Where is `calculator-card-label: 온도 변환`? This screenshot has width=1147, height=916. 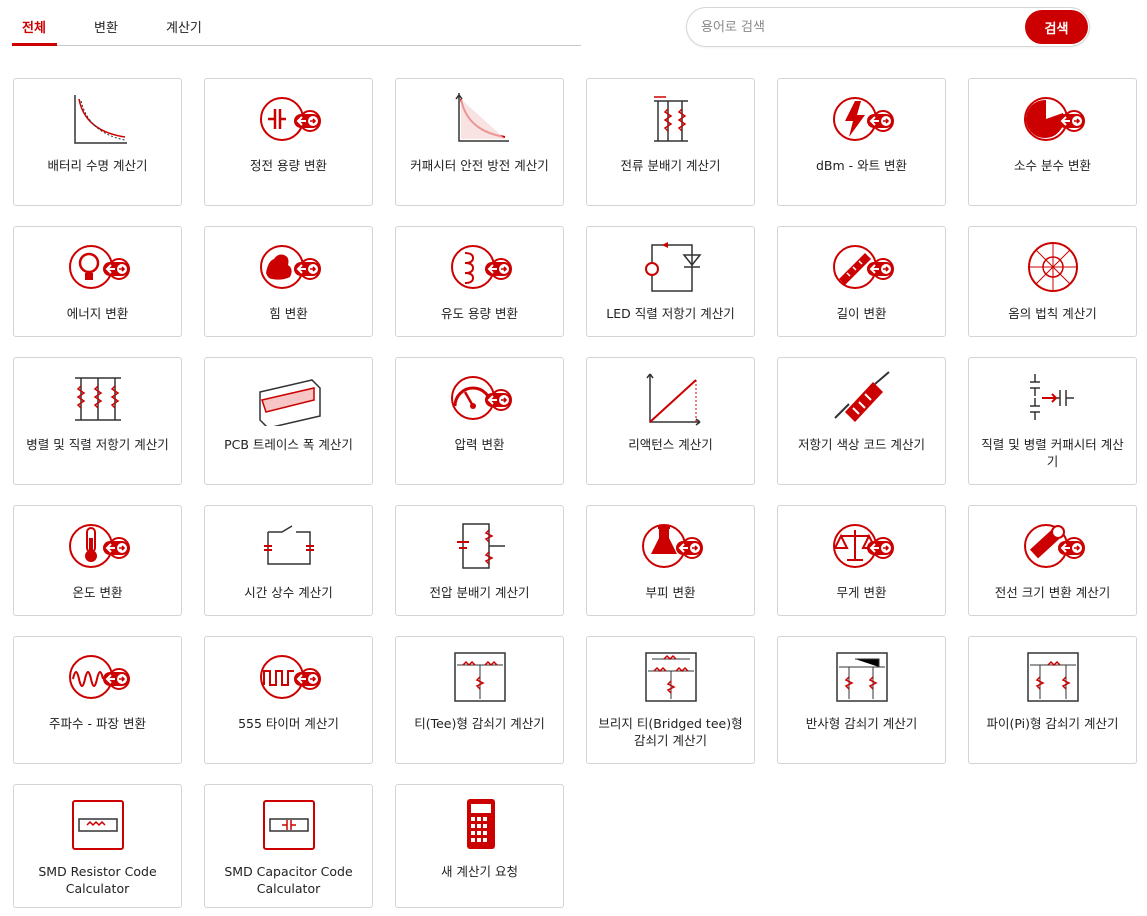 calculator-card-label: 온도 변환 is located at coordinates (97, 592).